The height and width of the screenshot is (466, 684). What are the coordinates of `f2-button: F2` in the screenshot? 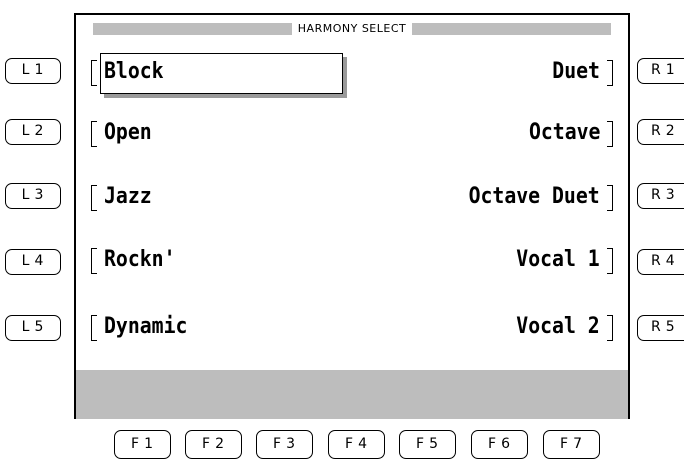 It's located at (213, 444).